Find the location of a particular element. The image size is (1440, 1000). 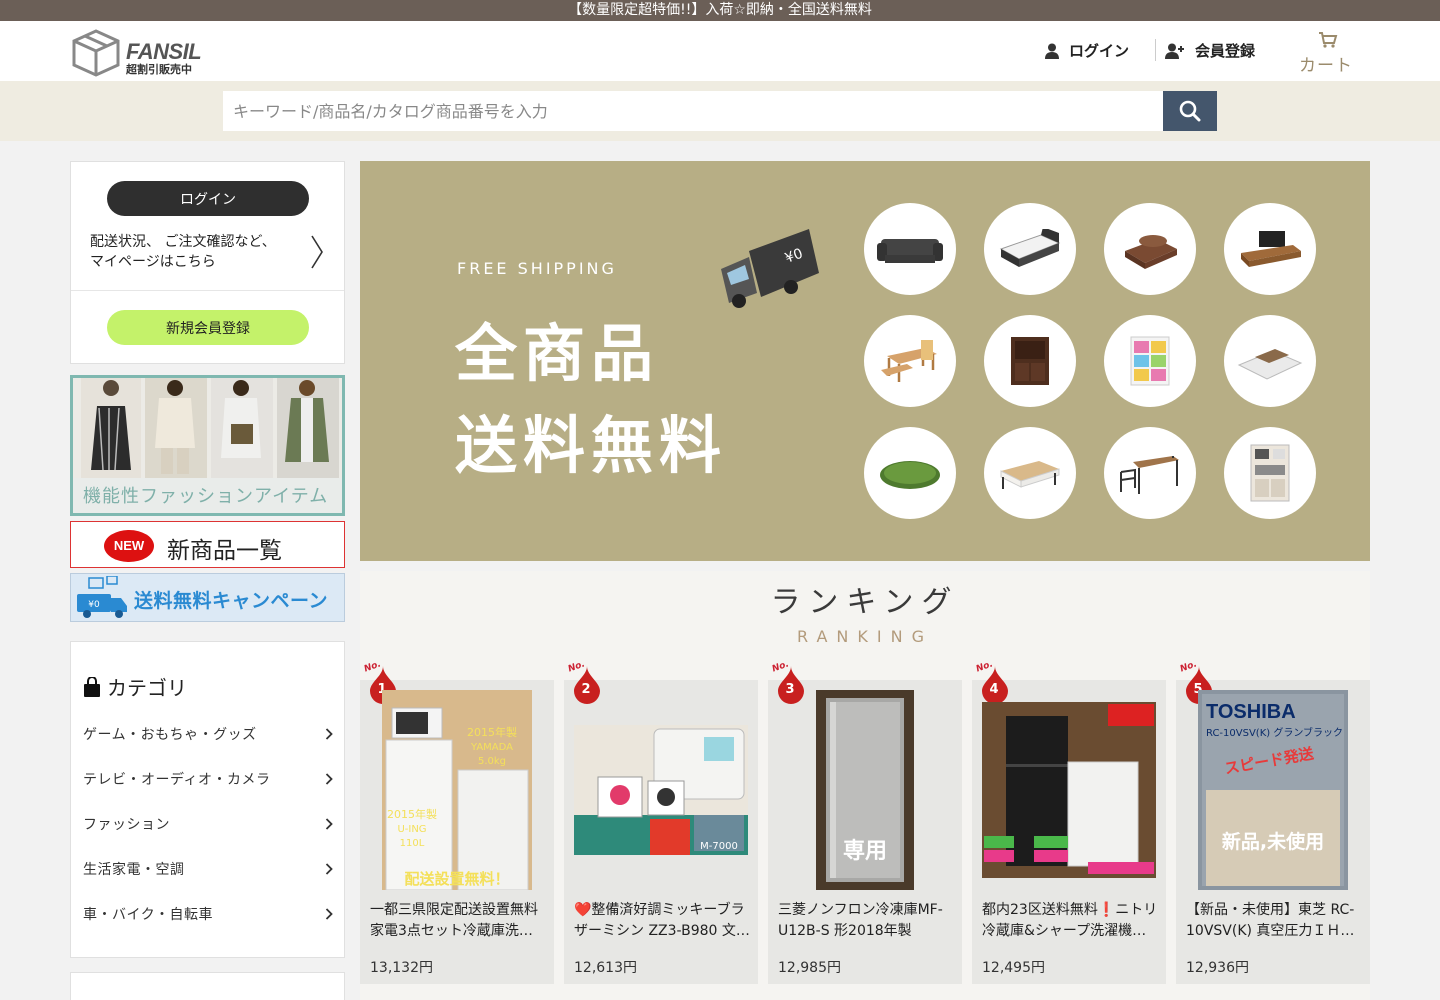

site-header: FANSIL 超割引販売中 ログイン 会員登録 カート is located at coordinates (720, 51).